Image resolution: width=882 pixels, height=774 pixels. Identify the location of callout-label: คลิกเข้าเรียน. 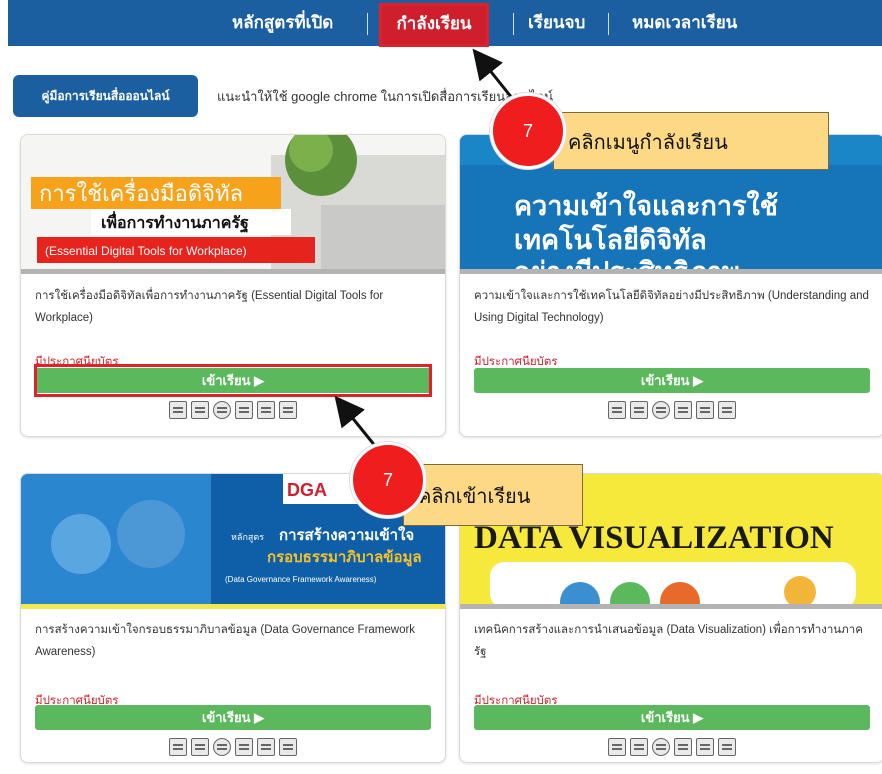
(493, 495).